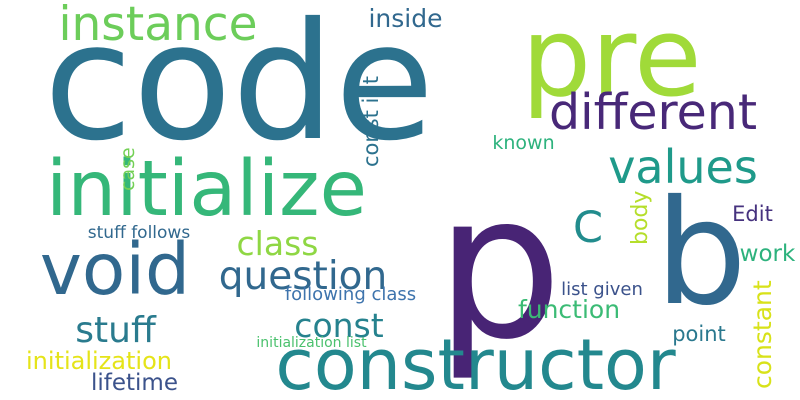 This screenshot has width=800, height=400. What do you see at coordinates (115, 330) in the screenshot?
I see `word-stuff: stuff` at bounding box center [115, 330].